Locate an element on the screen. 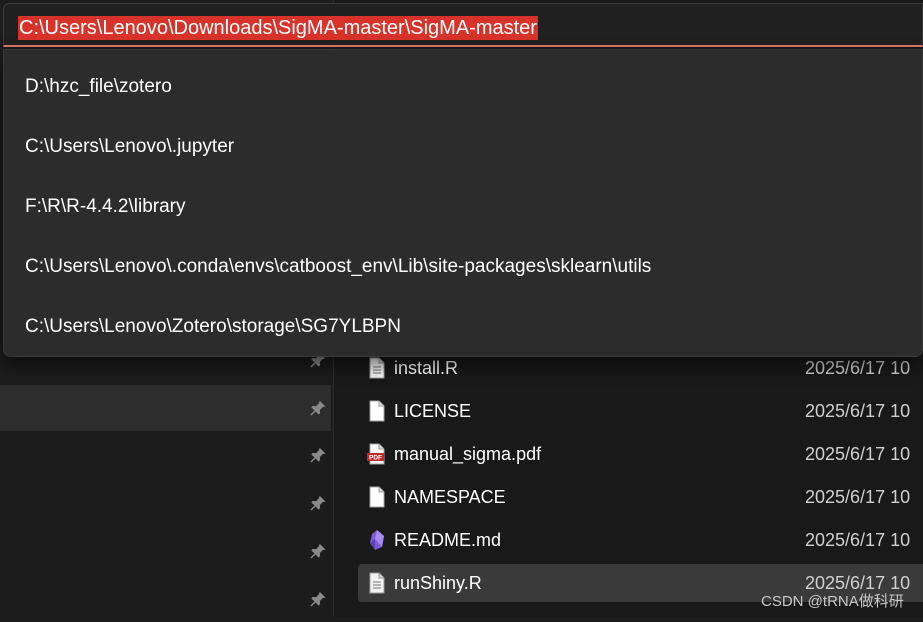 The height and width of the screenshot is (622, 923). file-row: LICENSE 2025/6/17 10 is located at coordinates (640, 411).